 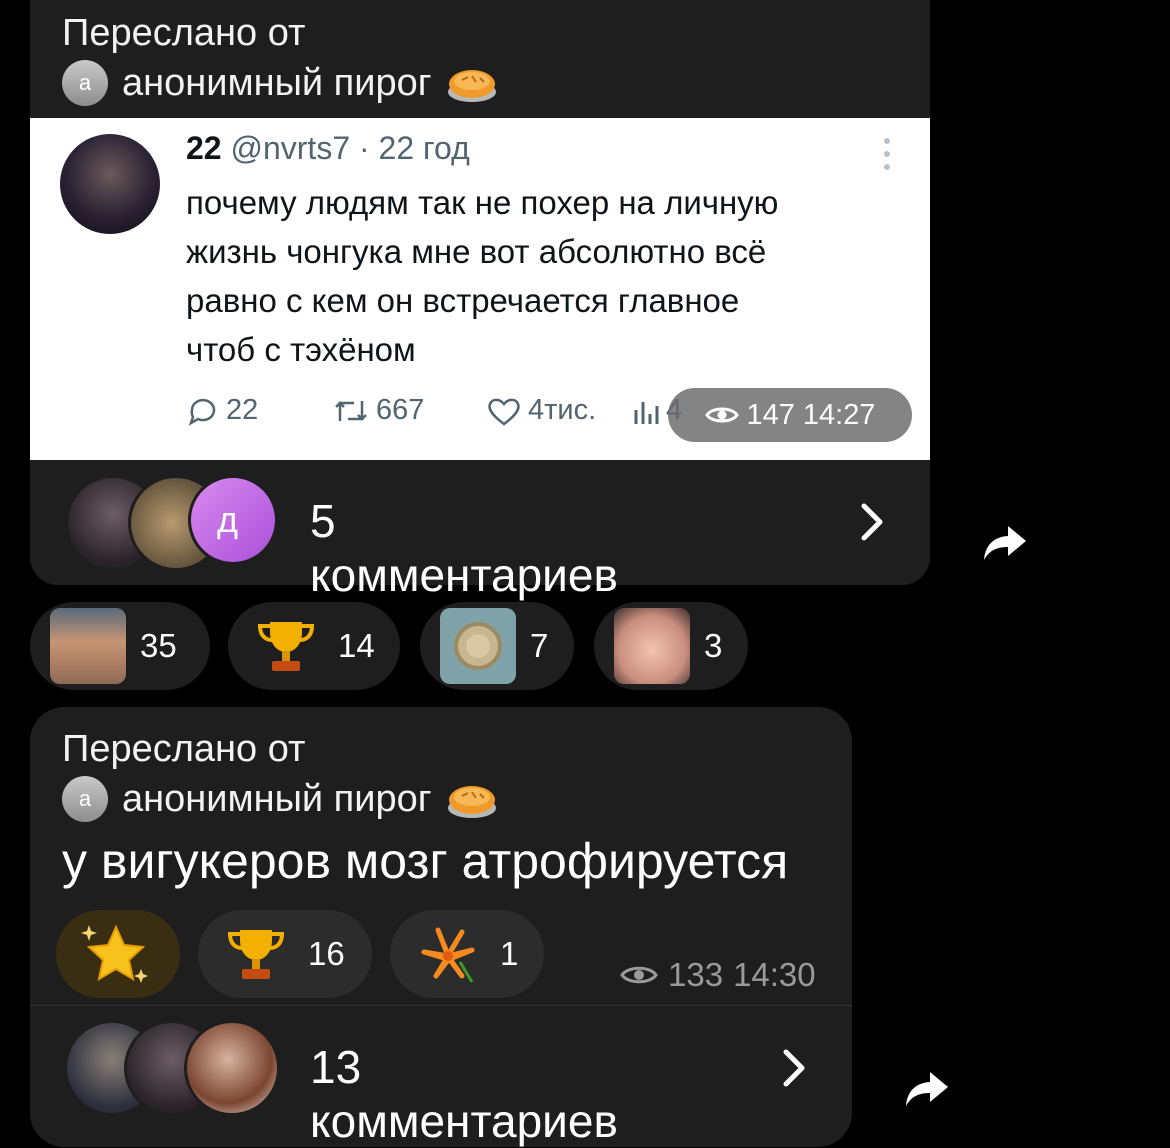 I want to click on like-count: 4тис., so click(x=562, y=410).